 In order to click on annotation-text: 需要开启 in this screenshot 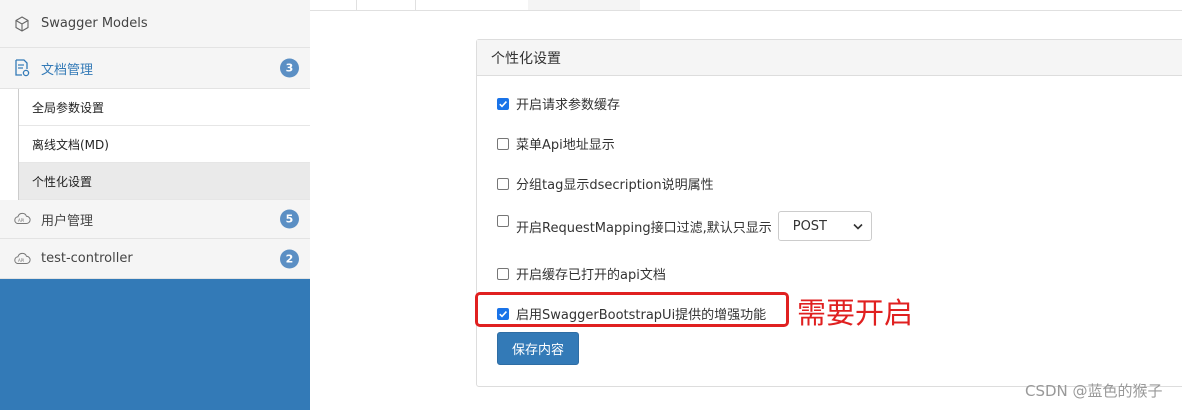, I will do `click(855, 313)`.